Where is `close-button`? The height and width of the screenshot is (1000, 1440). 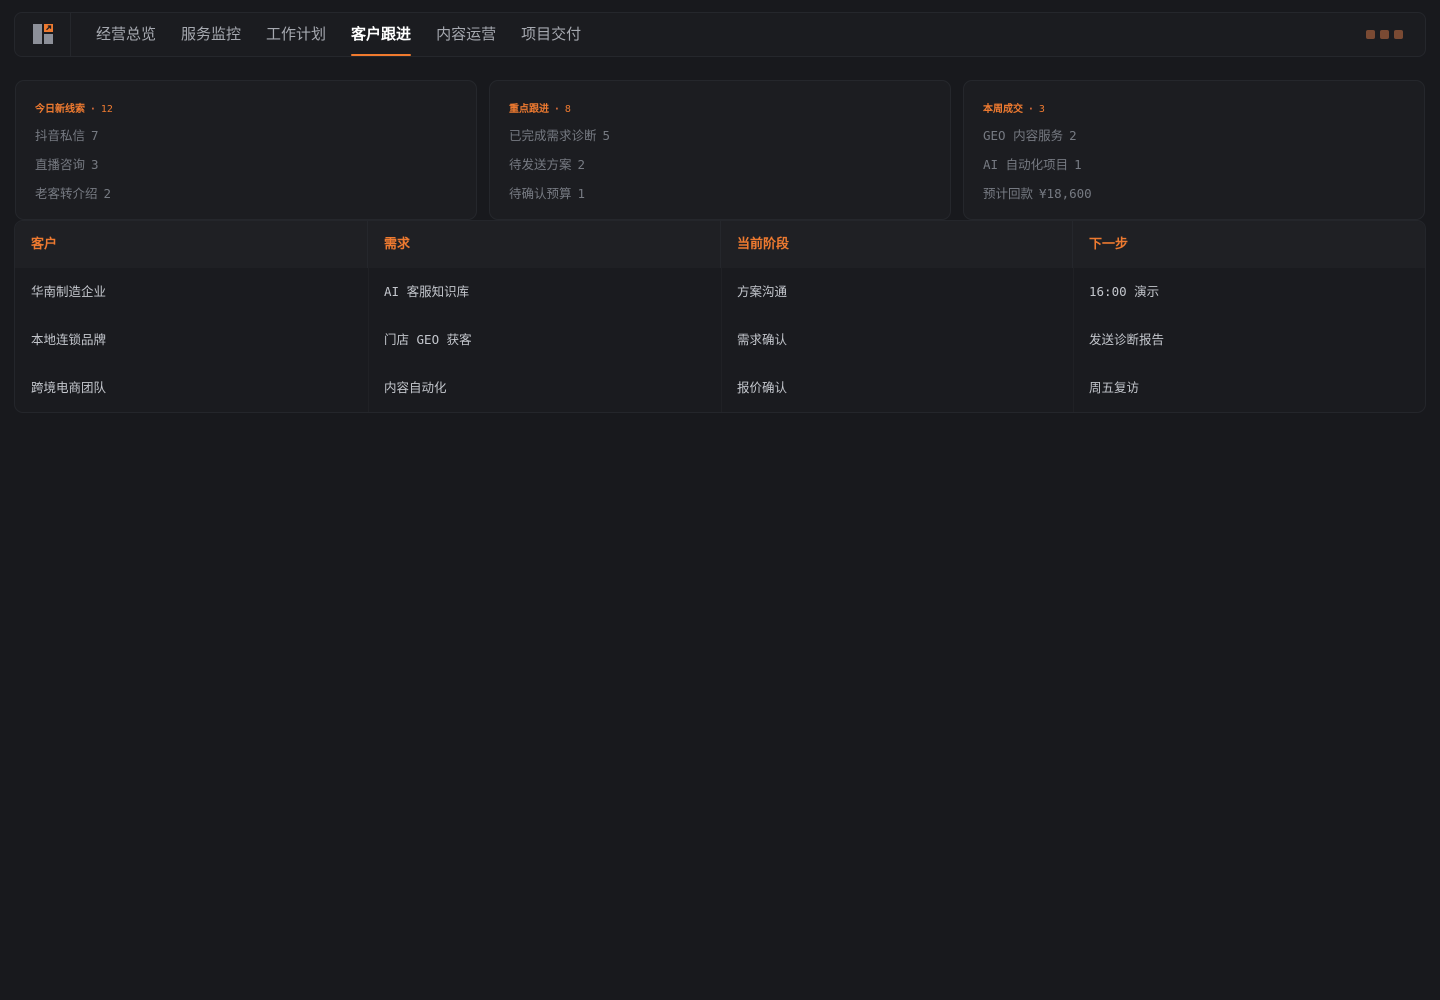 close-button is located at coordinates (1398, 34).